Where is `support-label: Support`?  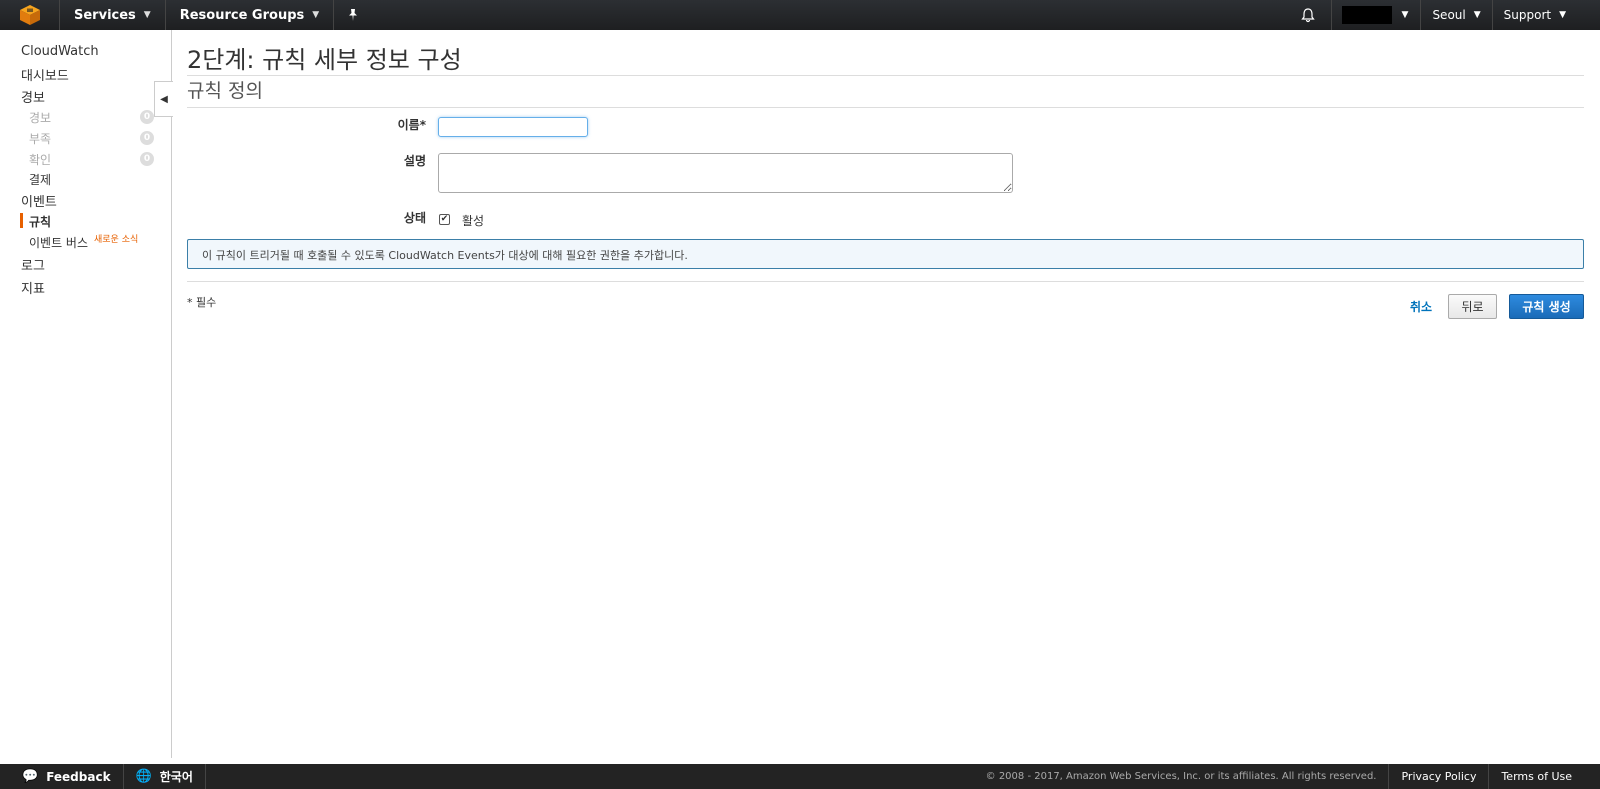 support-label: Support is located at coordinates (1527, 15).